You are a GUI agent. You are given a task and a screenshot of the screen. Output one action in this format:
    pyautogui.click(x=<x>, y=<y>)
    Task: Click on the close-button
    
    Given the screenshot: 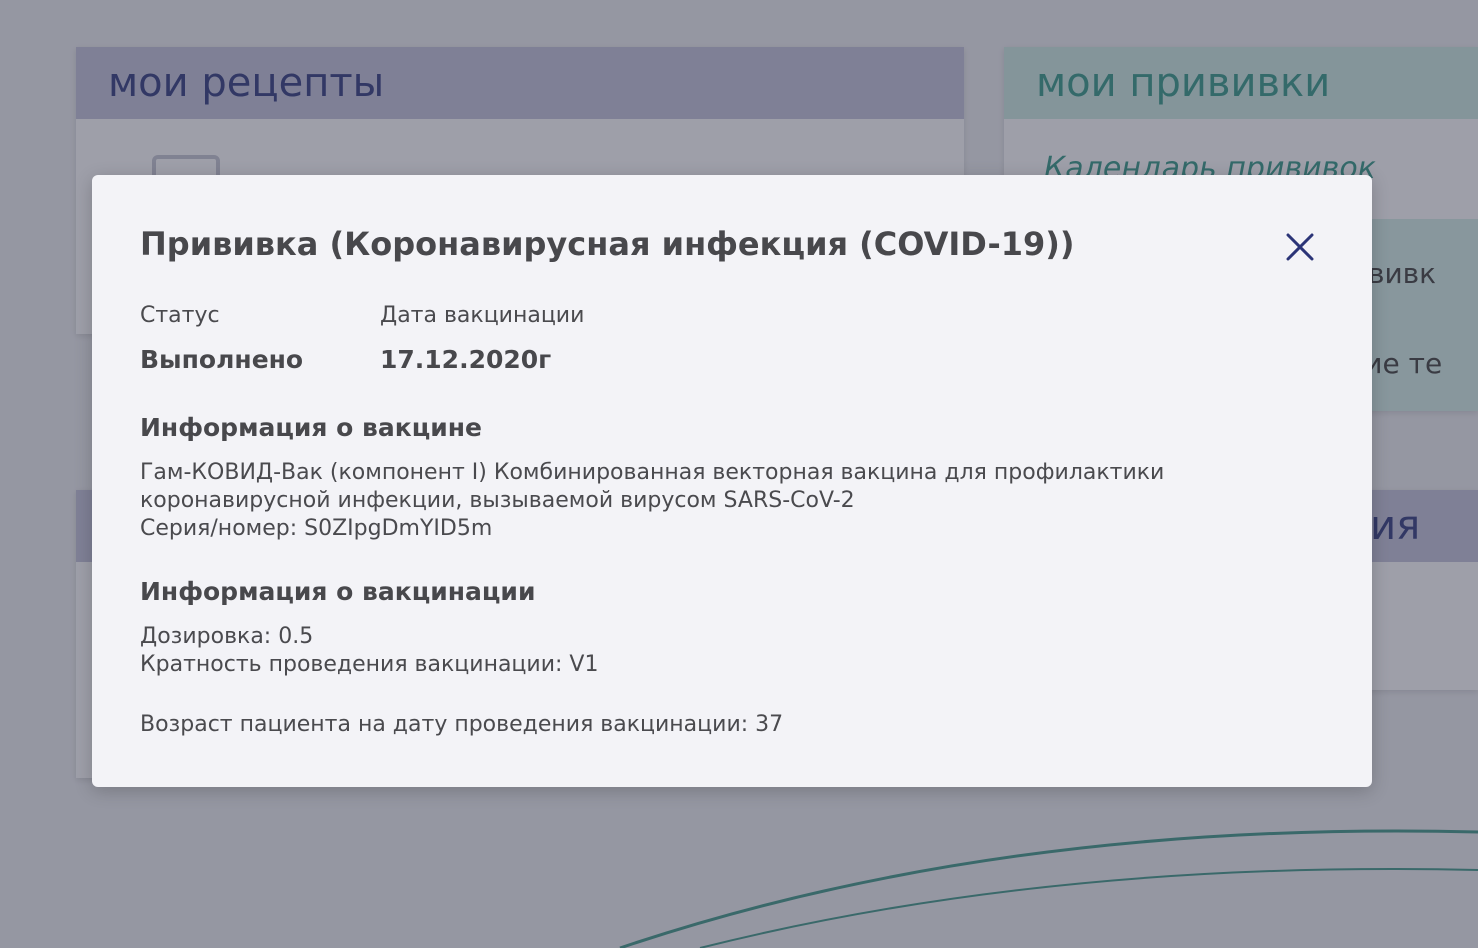 What is the action you would take?
    pyautogui.click(x=1300, y=247)
    